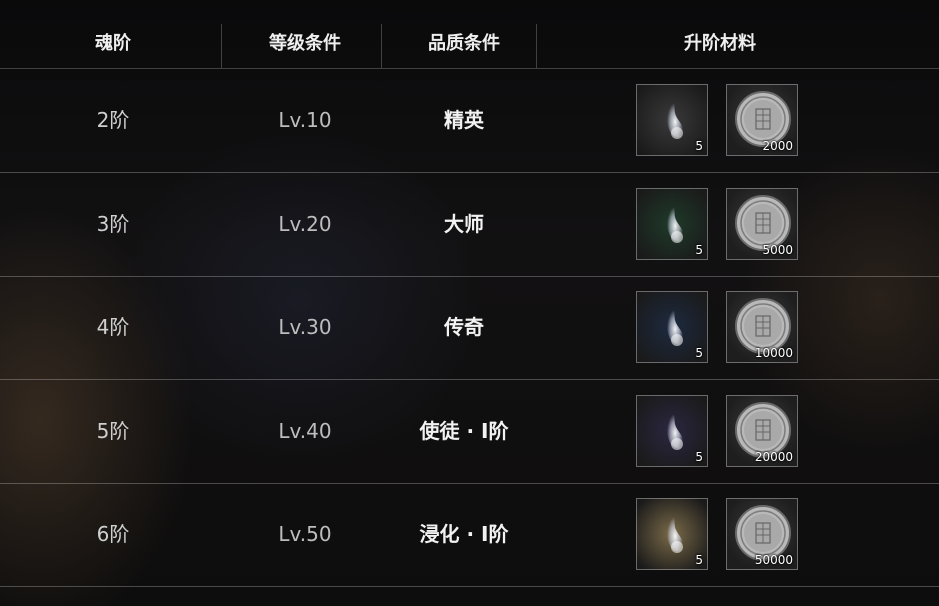 This screenshot has height=606, width=939. Describe the element at coordinates (113, 430) in the screenshot. I see `rank-cell: 5阶` at that location.